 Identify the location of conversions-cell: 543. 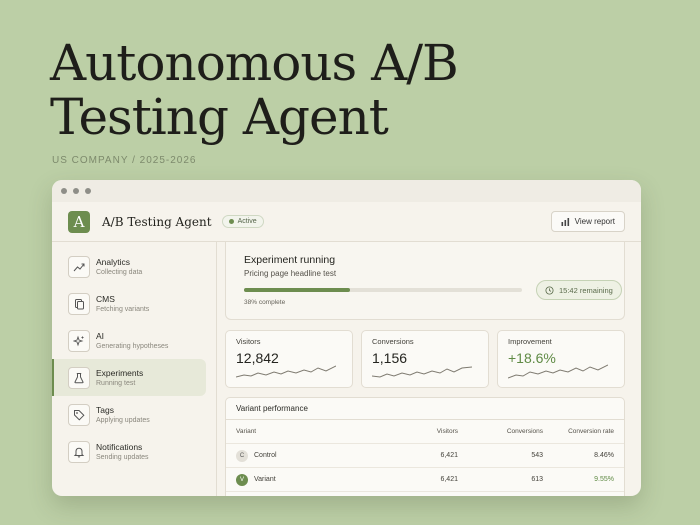
(537, 455).